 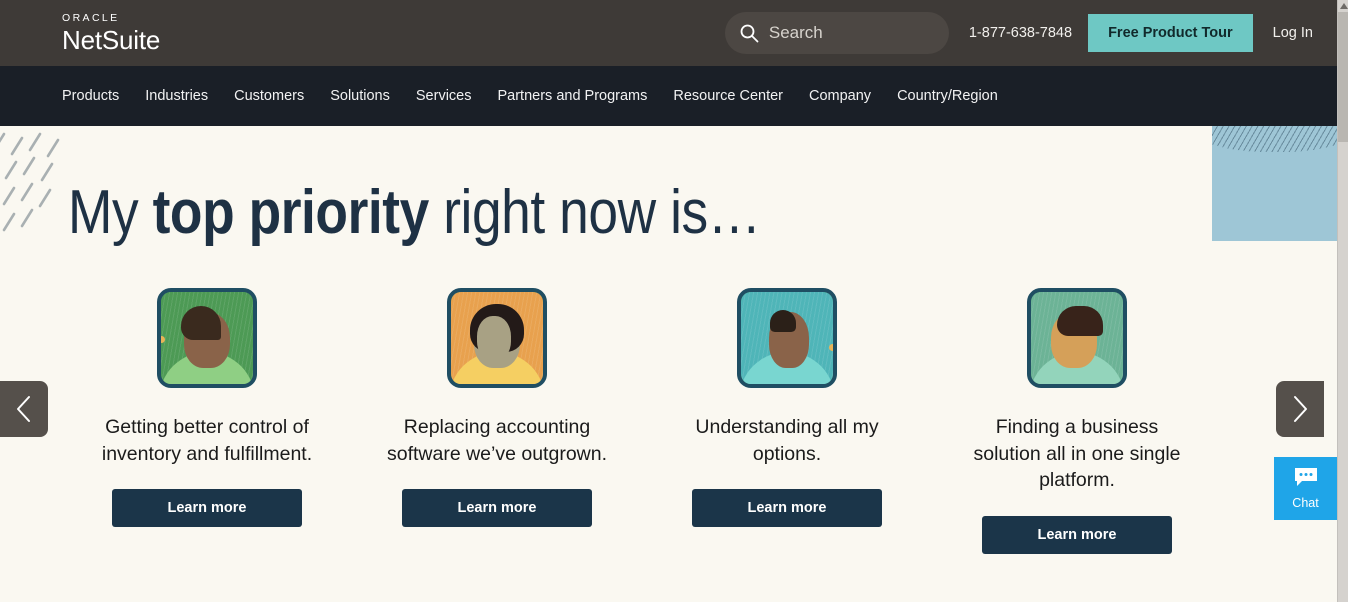 What do you see at coordinates (176, 96) in the screenshot?
I see `nav-item-industries: Industries` at bounding box center [176, 96].